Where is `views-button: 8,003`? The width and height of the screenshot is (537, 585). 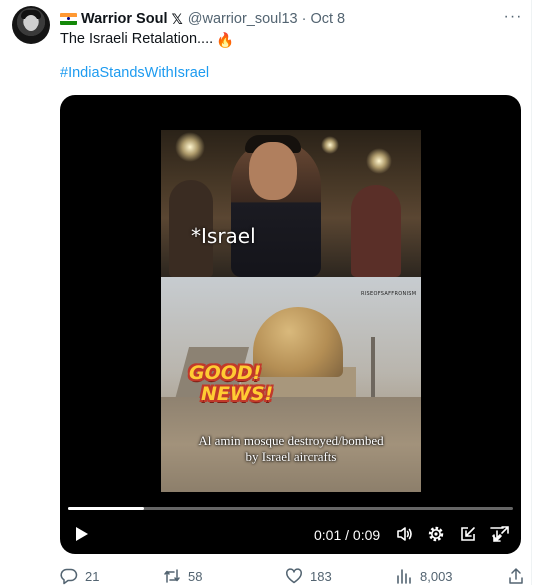
views-button: 8,003 is located at coordinates (424, 576).